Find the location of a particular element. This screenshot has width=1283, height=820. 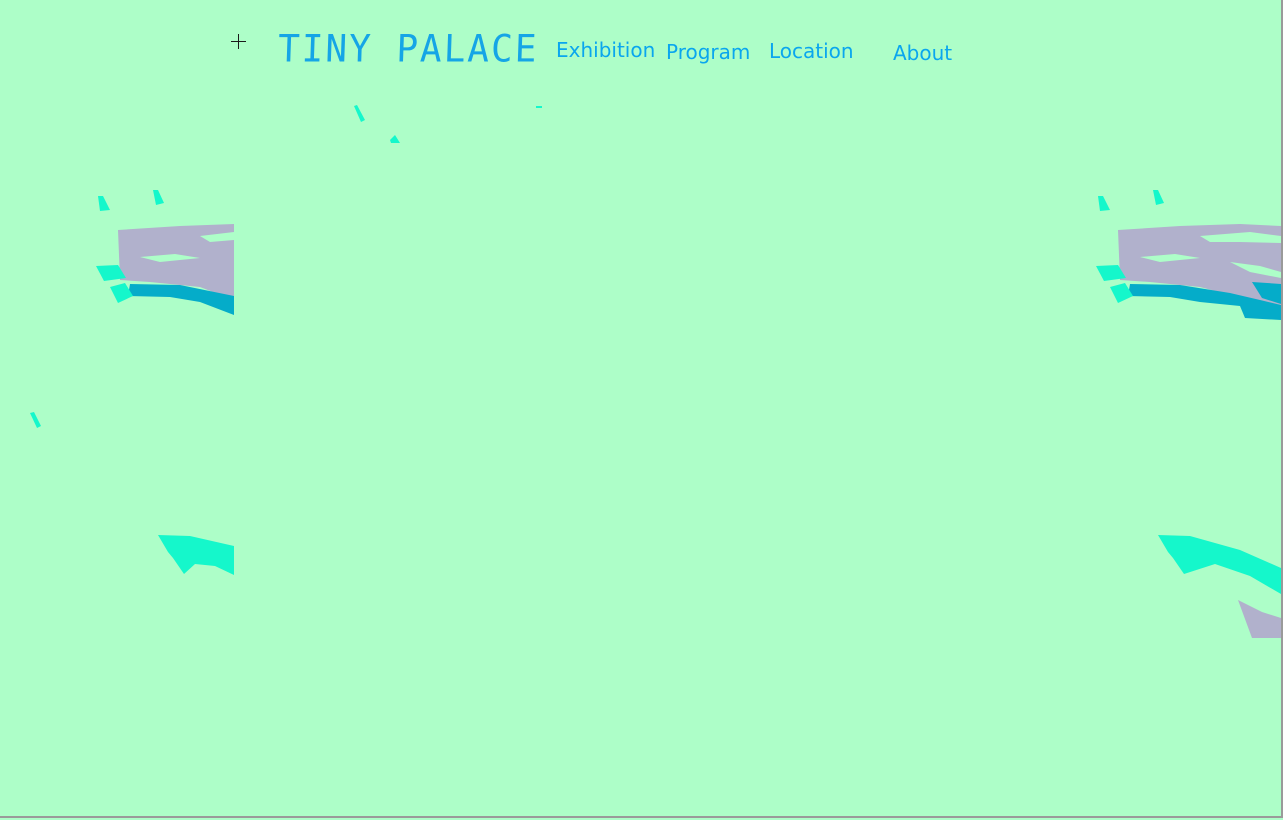

site-logo: TINY PALACE is located at coordinates (408, 50).